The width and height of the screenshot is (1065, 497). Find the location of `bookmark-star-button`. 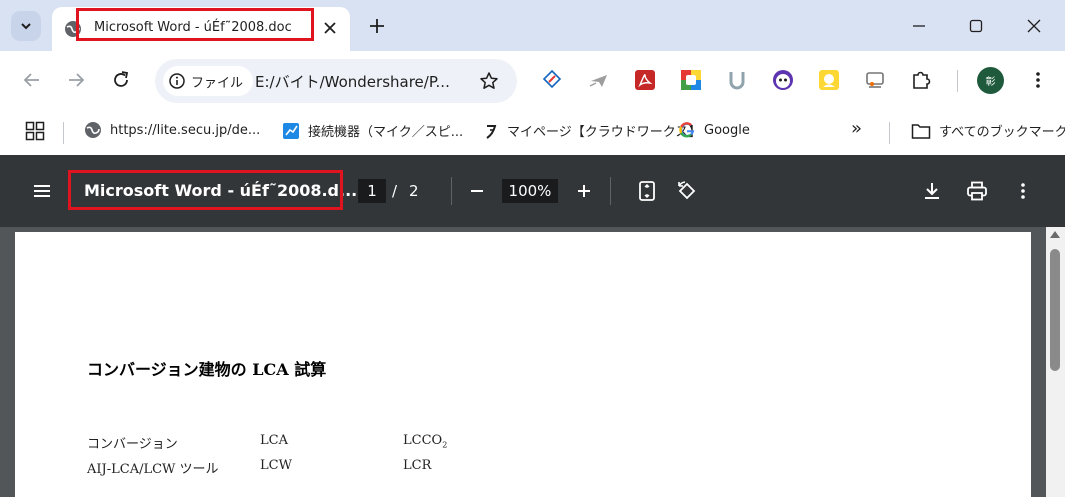

bookmark-star-button is located at coordinates (489, 81).